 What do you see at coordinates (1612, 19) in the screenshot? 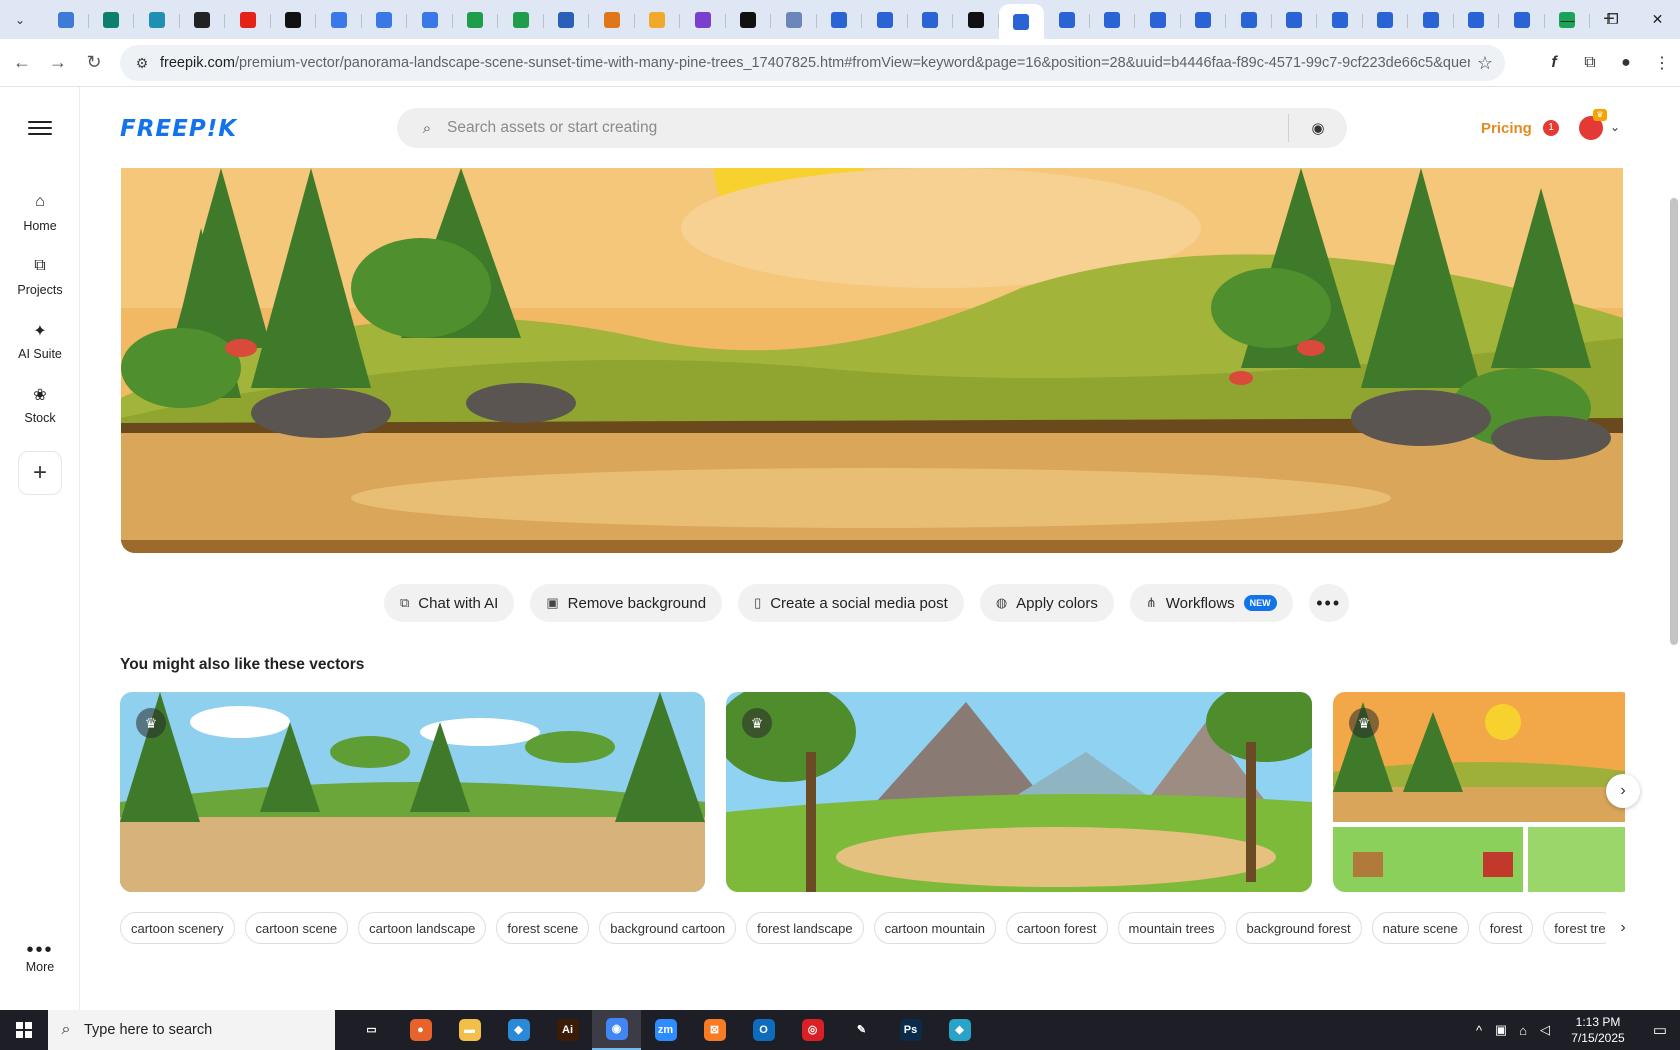
I see `restore-icon: ❐` at bounding box center [1612, 19].